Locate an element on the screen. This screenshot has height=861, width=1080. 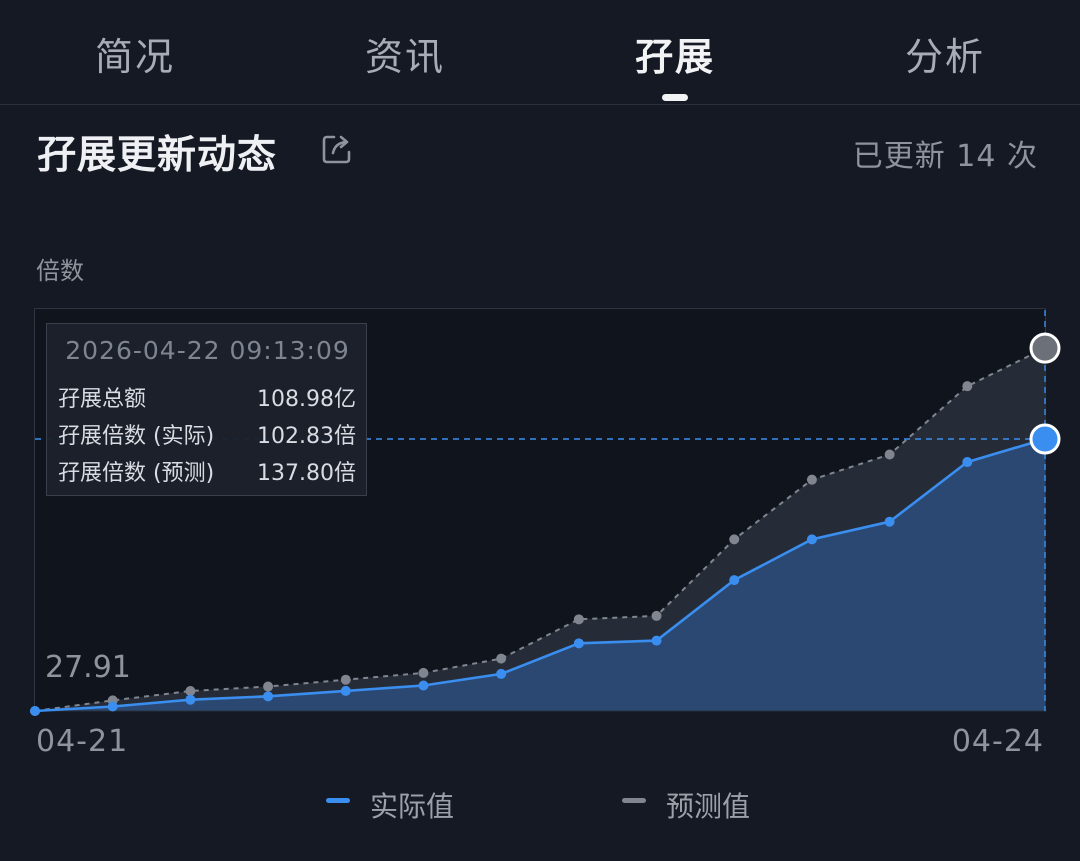
tooltip-row-actual: 孖展倍数 (实际) 102.83倍 is located at coordinates (207, 433).